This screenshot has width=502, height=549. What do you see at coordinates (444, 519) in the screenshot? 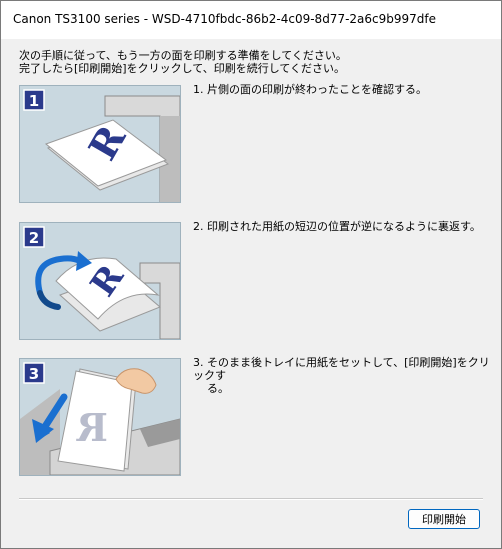
I see `start-print-button: 印刷開始` at bounding box center [444, 519].